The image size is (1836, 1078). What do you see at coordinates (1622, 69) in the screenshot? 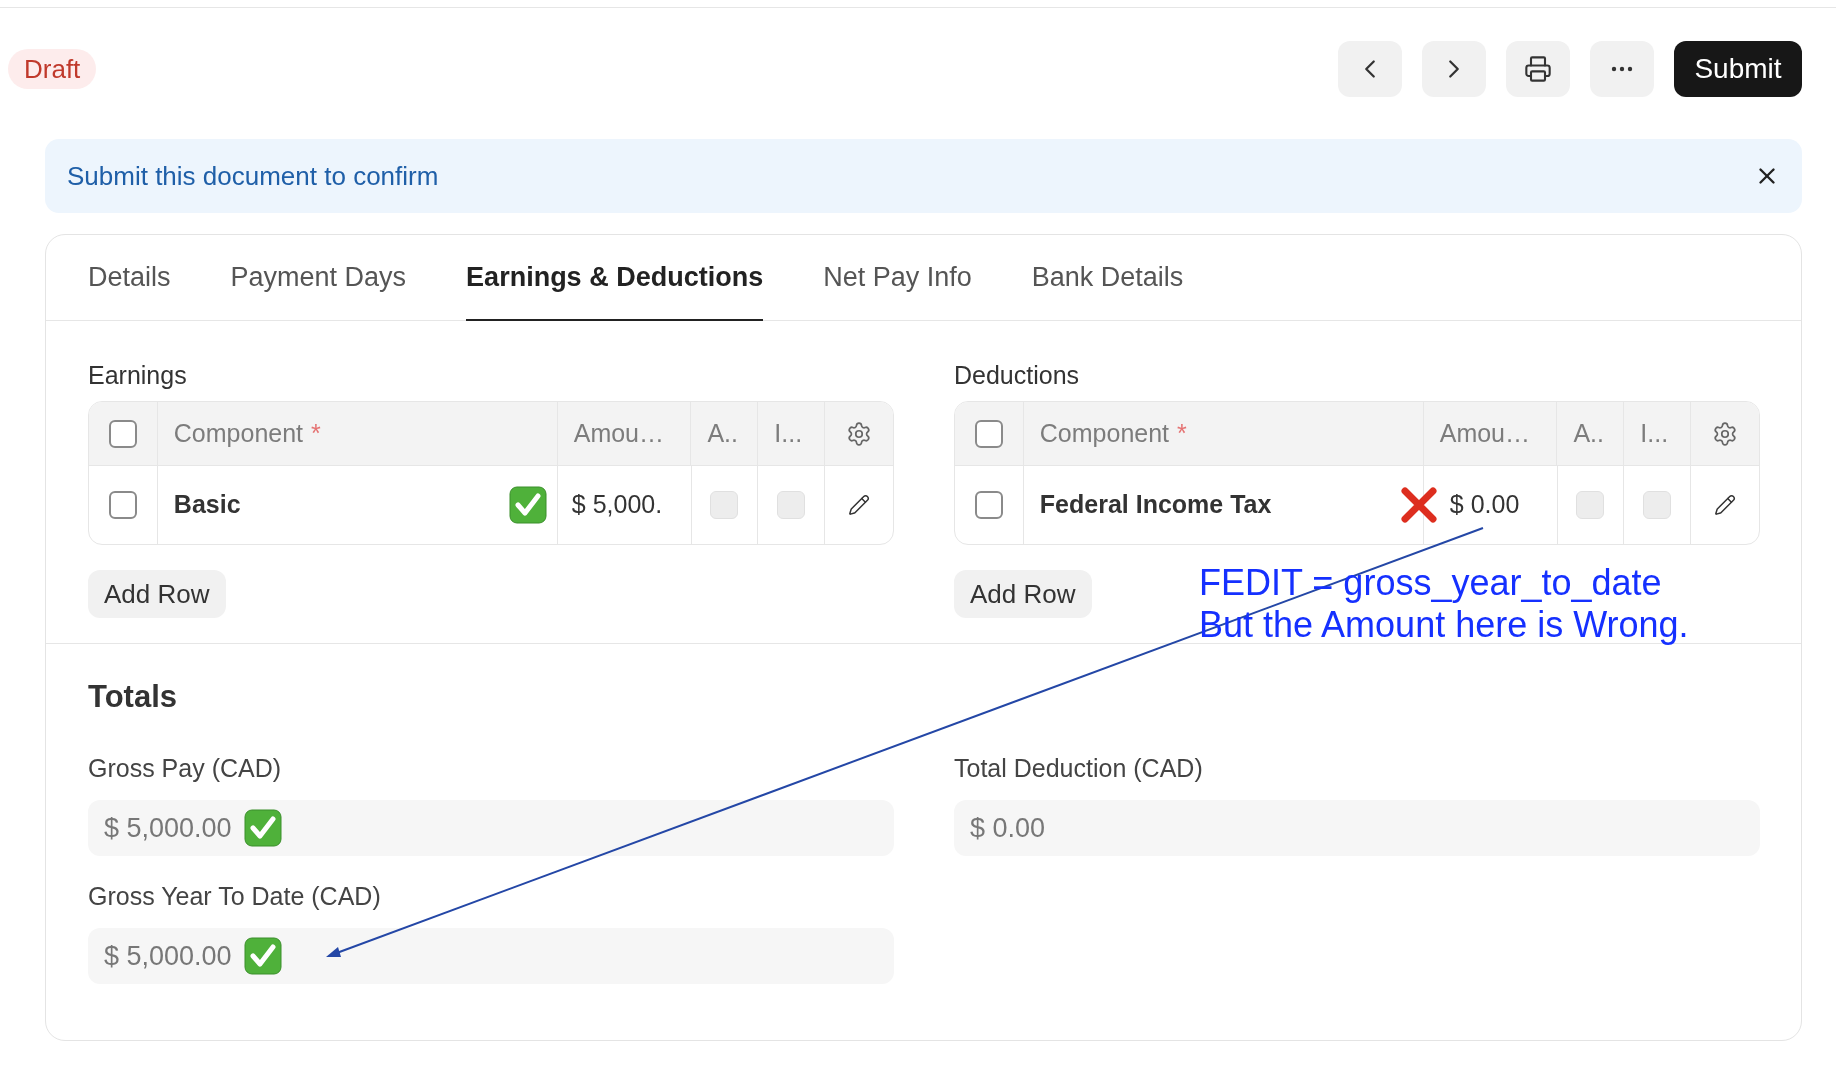
I see `more-icon` at bounding box center [1622, 69].